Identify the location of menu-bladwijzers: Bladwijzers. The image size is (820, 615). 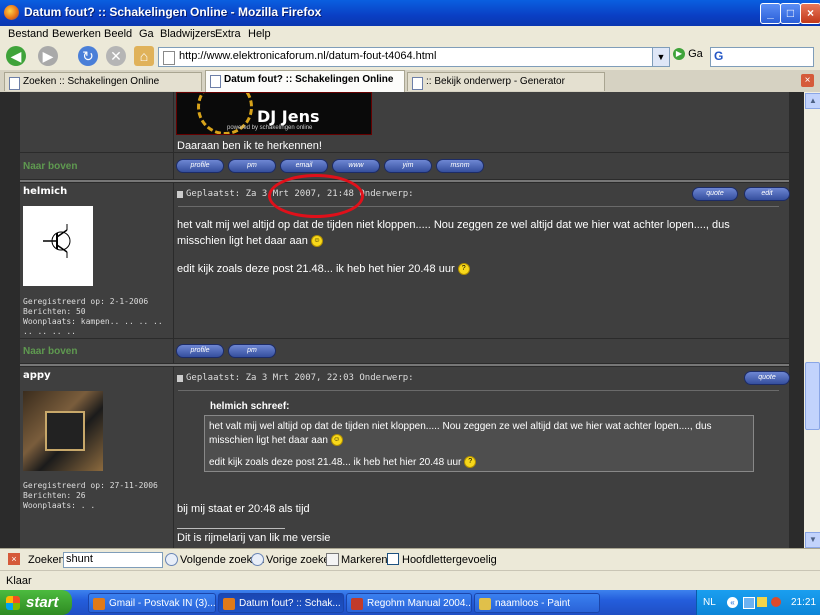
(188, 34).